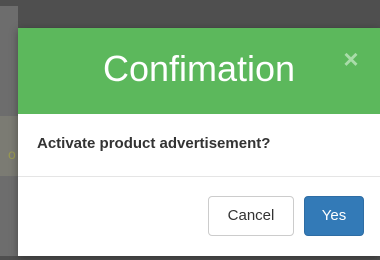  Describe the element at coordinates (334, 216) in the screenshot. I see `yes-button: Yes` at that location.